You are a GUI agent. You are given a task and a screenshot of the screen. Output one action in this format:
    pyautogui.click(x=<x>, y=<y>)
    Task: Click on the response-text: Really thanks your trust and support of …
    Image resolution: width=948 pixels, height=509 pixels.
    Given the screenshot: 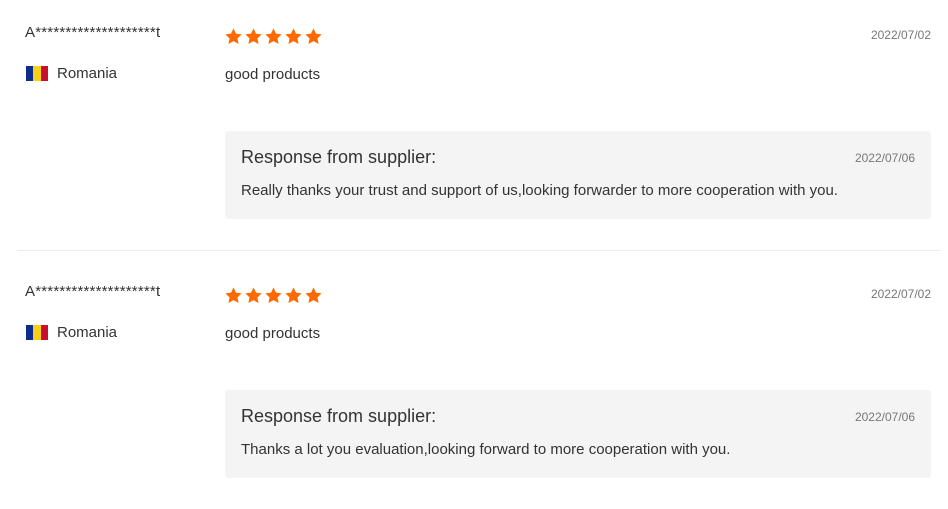 What is the action you would take?
    pyautogui.click(x=539, y=190)
    